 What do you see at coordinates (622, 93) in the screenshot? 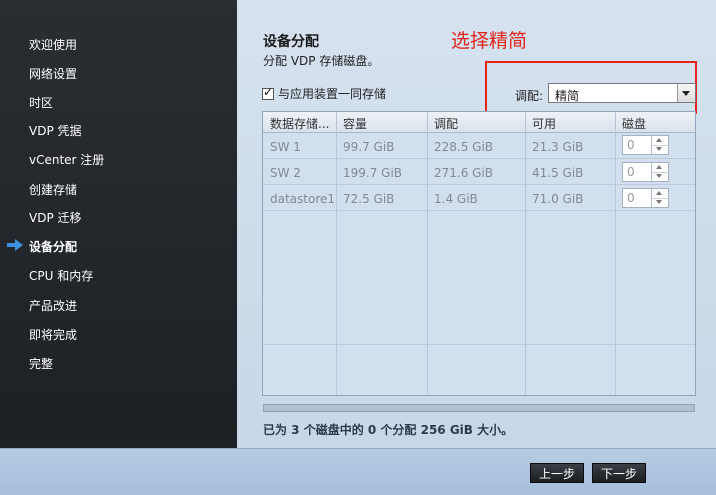
I see `provision-select: 精简` at bounding box center [622, 93].